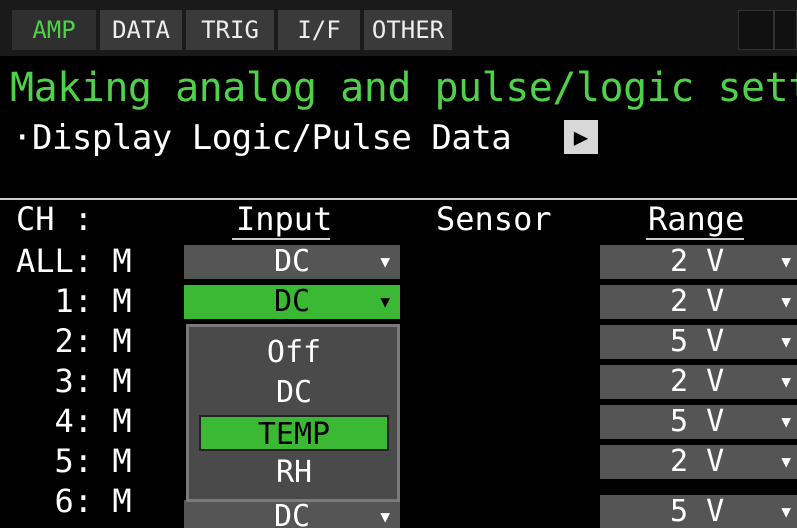 This screenshot has height=528, width=797. I want to click on channel-label: 6: M, so click(74, 501).